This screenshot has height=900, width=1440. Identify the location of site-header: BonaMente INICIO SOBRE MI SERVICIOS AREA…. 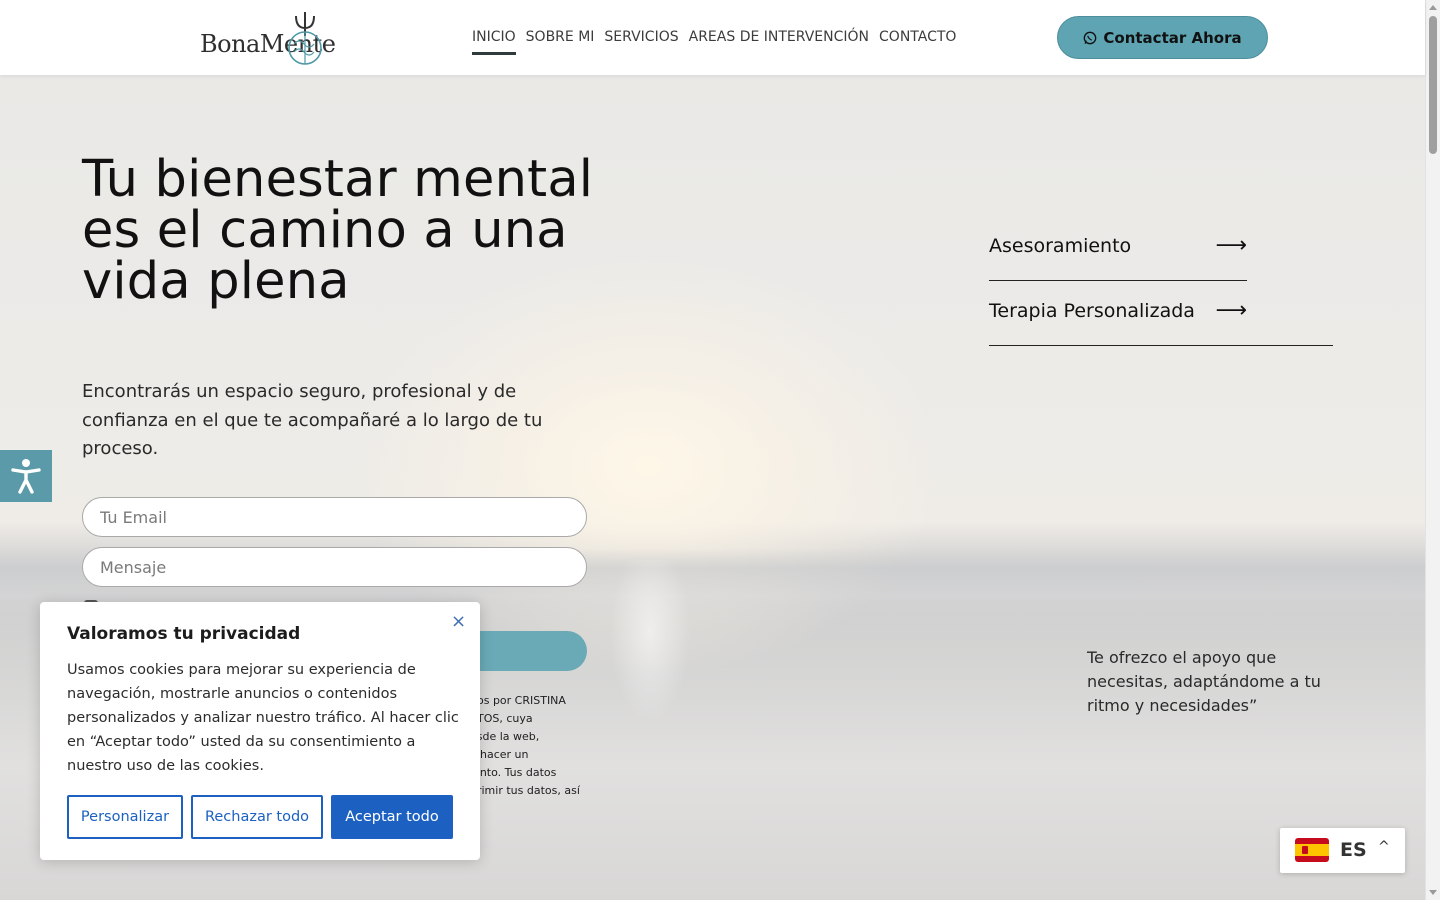
(712, 37).